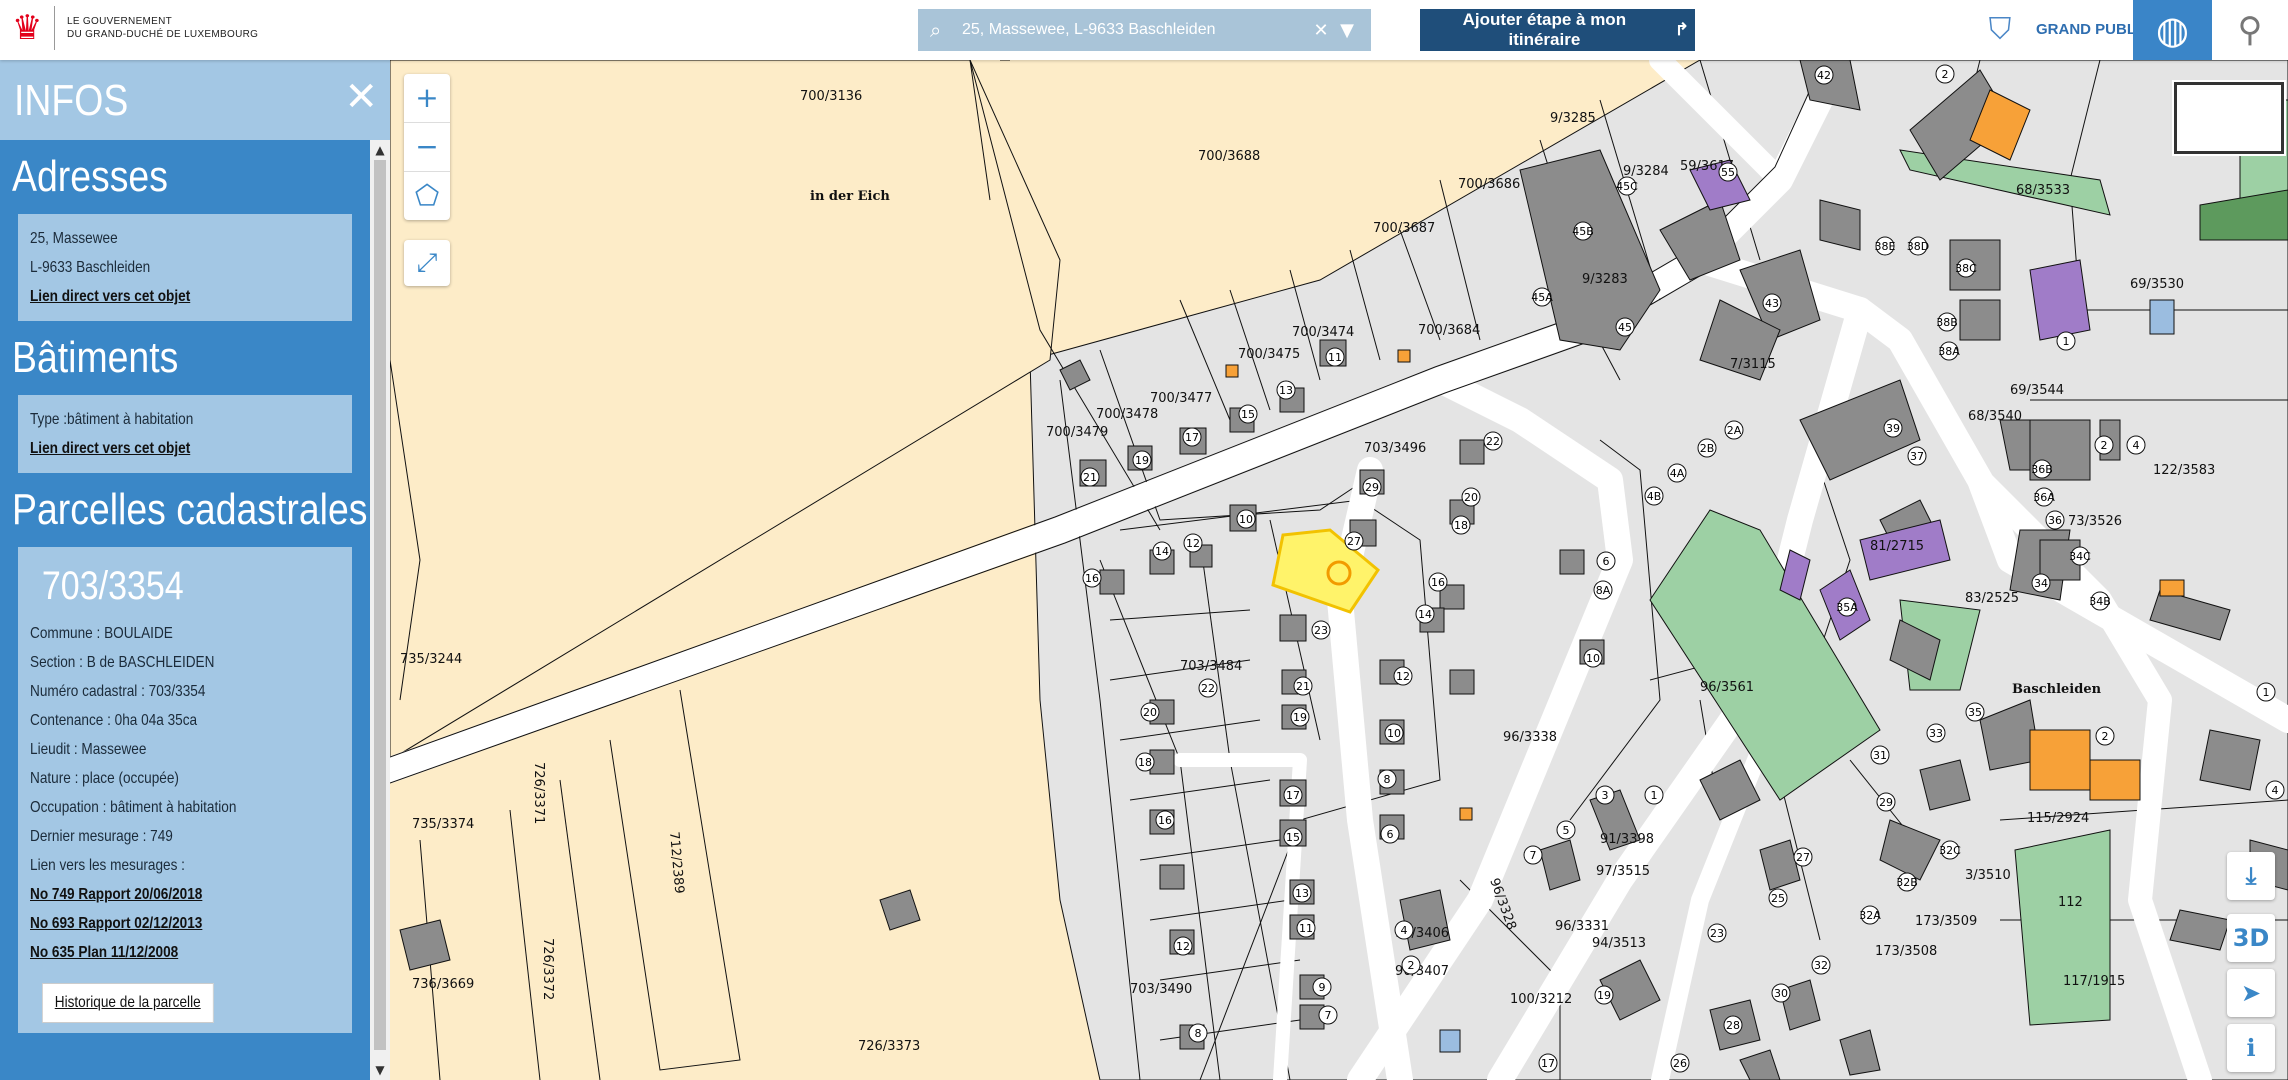  What do you see at coordinates (1949, 351) in the screenshot?
I see `svg-text: 38A` at bounding box center [1949, 351].